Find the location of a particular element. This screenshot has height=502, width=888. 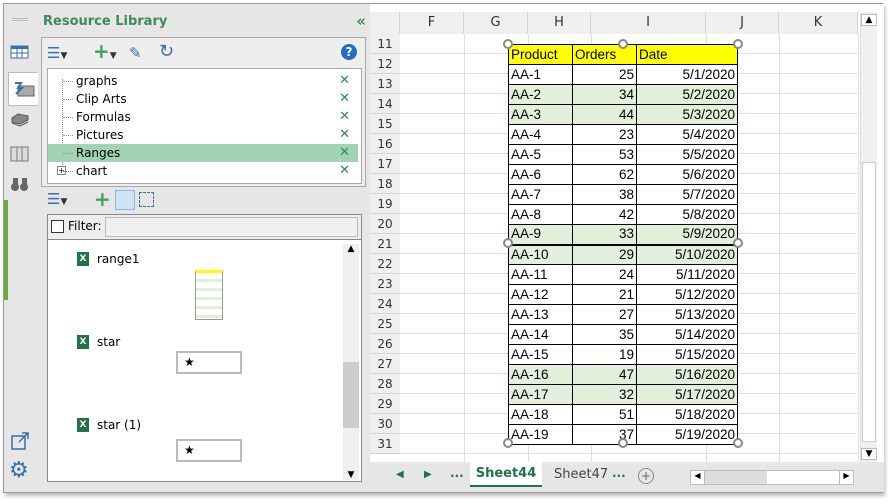

tree-item: Clip Arts ✕ is located at coordinates (203, 99).